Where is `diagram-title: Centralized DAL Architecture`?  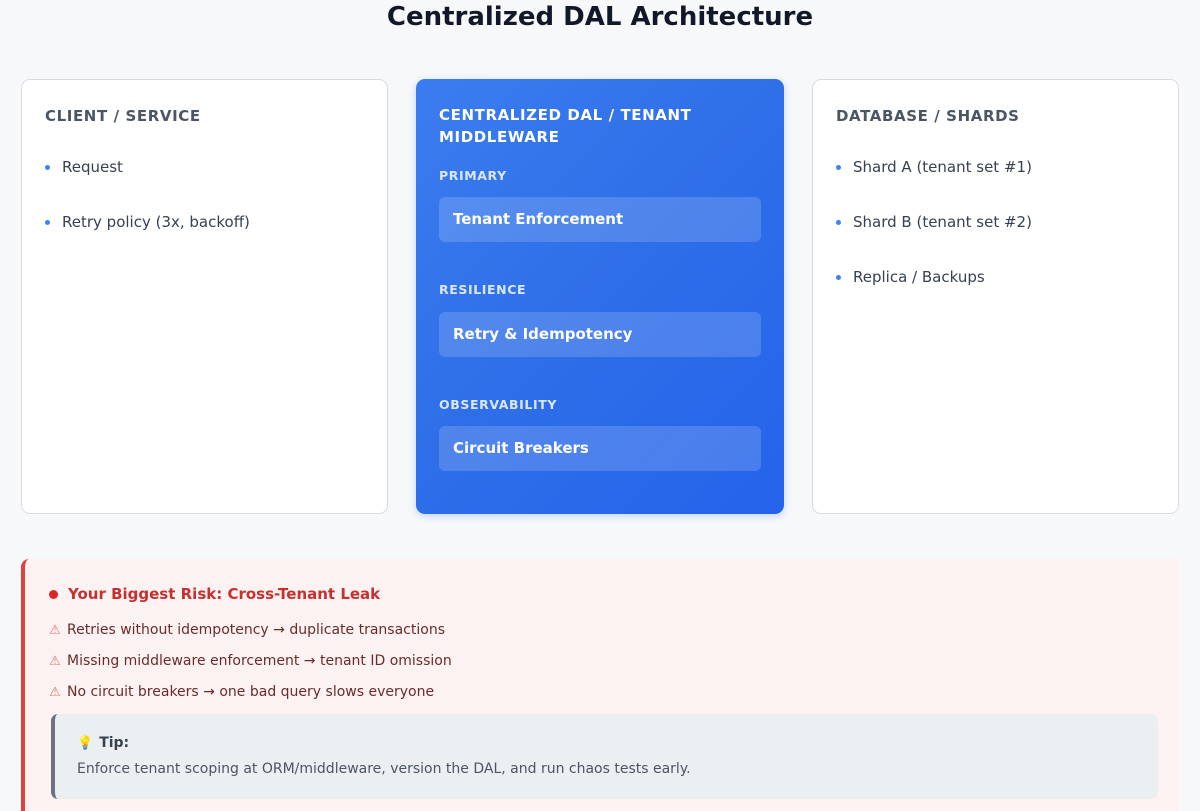
diagram-title: Centralized DAL Architecture is located at coordinates (600, 17).